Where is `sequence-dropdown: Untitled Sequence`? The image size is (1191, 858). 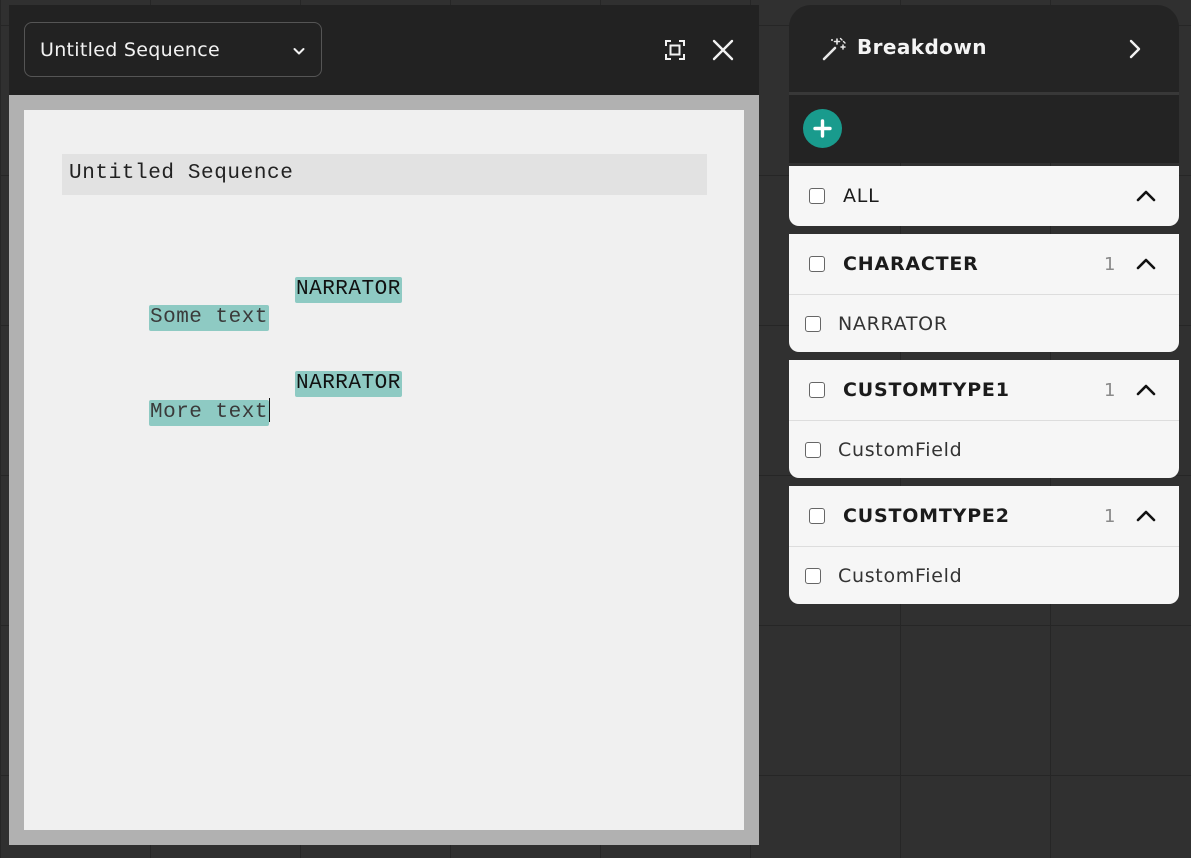
sequence-dropdown: Untitled Sequence is located at coordinates (173, 49).